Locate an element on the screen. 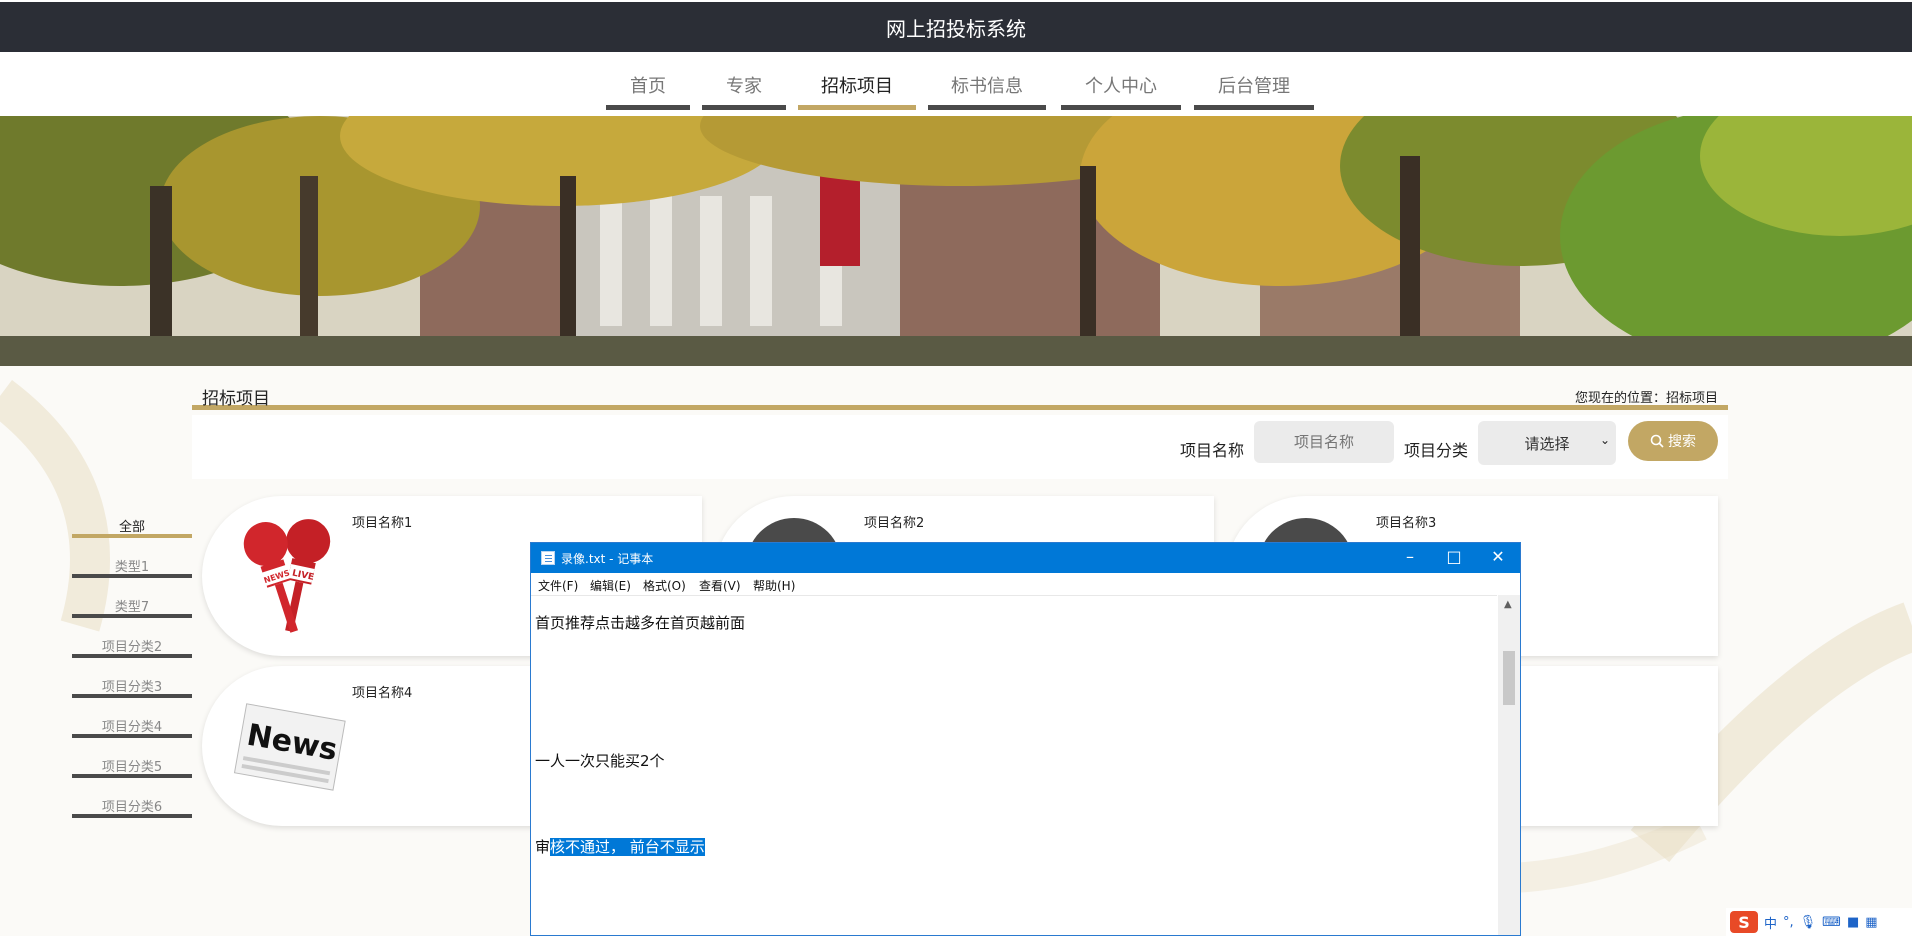  search-button: 搜索 is located at coordinates (1673, 441).